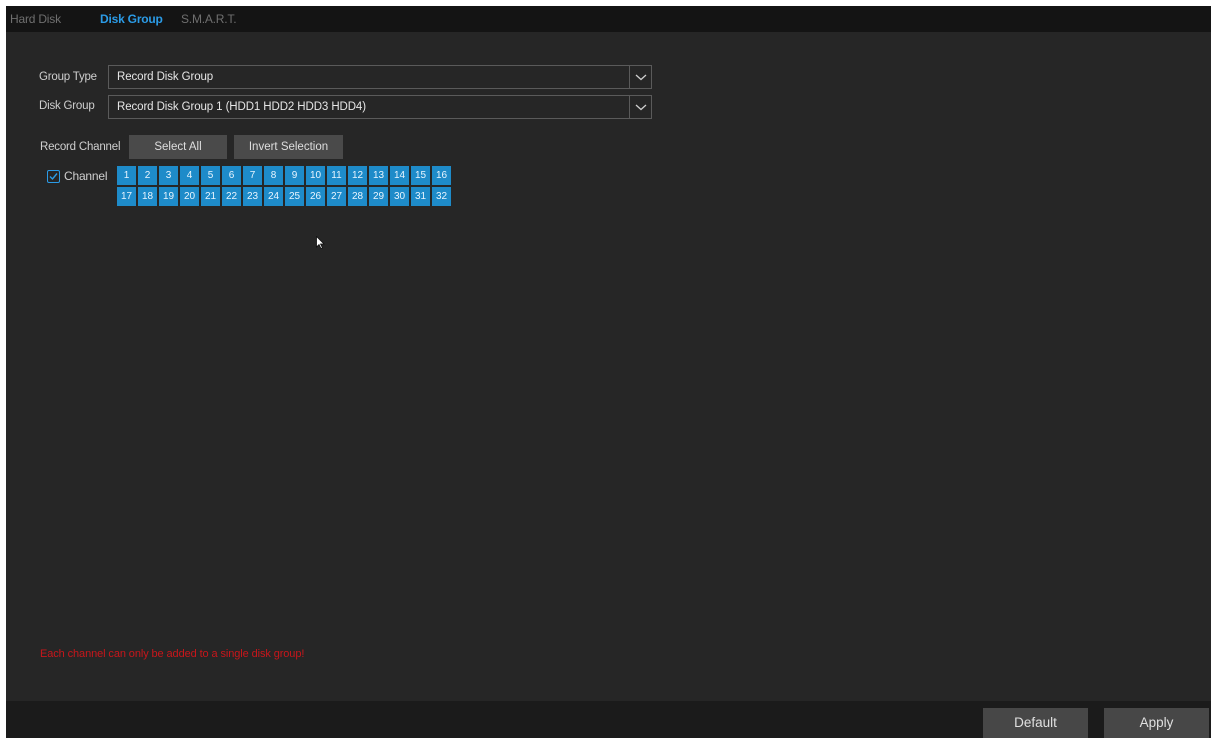  I want to click on channel-14-button: 14, so click(399, 175).